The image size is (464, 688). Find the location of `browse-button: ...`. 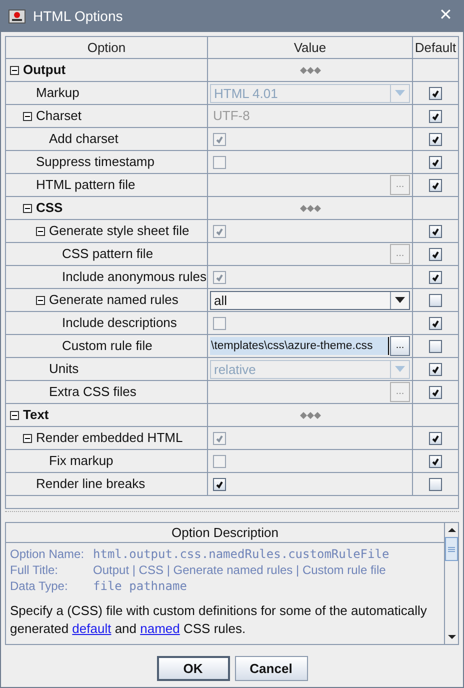

browse-button: ... is located at coordinates (400, 346).